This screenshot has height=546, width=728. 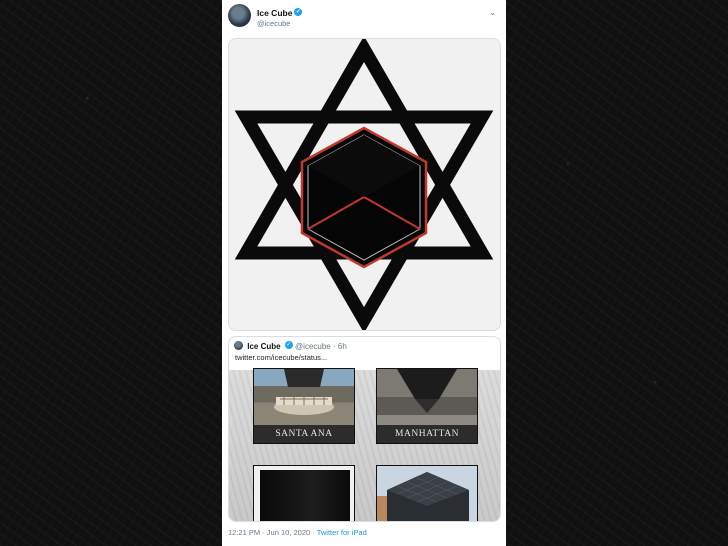 I want to click on tweet-source-link: Twitter for iPad, so click(x=342, y=532).